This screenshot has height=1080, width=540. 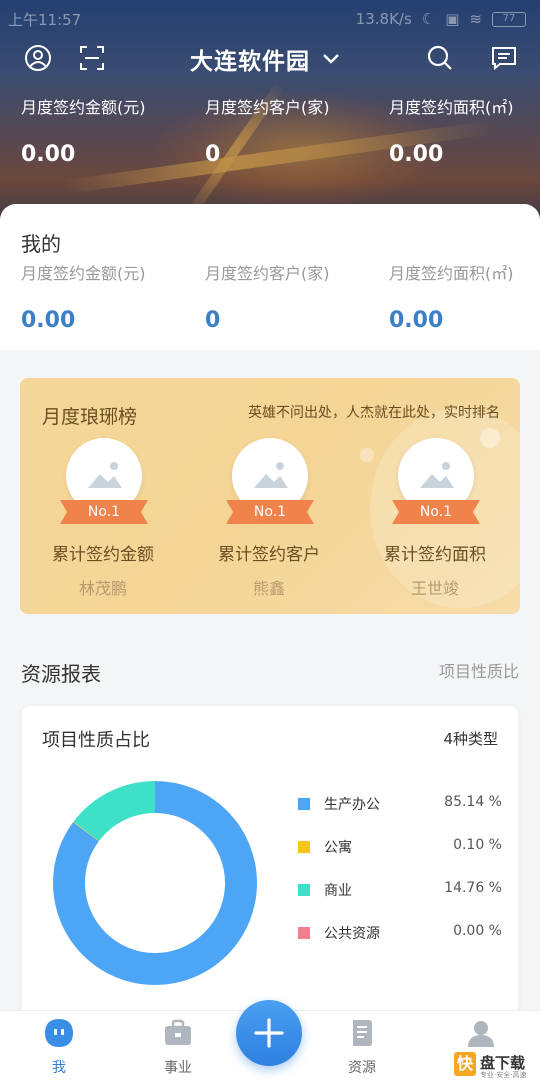 What do you see at coordinates (434, 588) in the screenshot?
I see `winner-name: 王世竣` at bounding box center [434, 588].